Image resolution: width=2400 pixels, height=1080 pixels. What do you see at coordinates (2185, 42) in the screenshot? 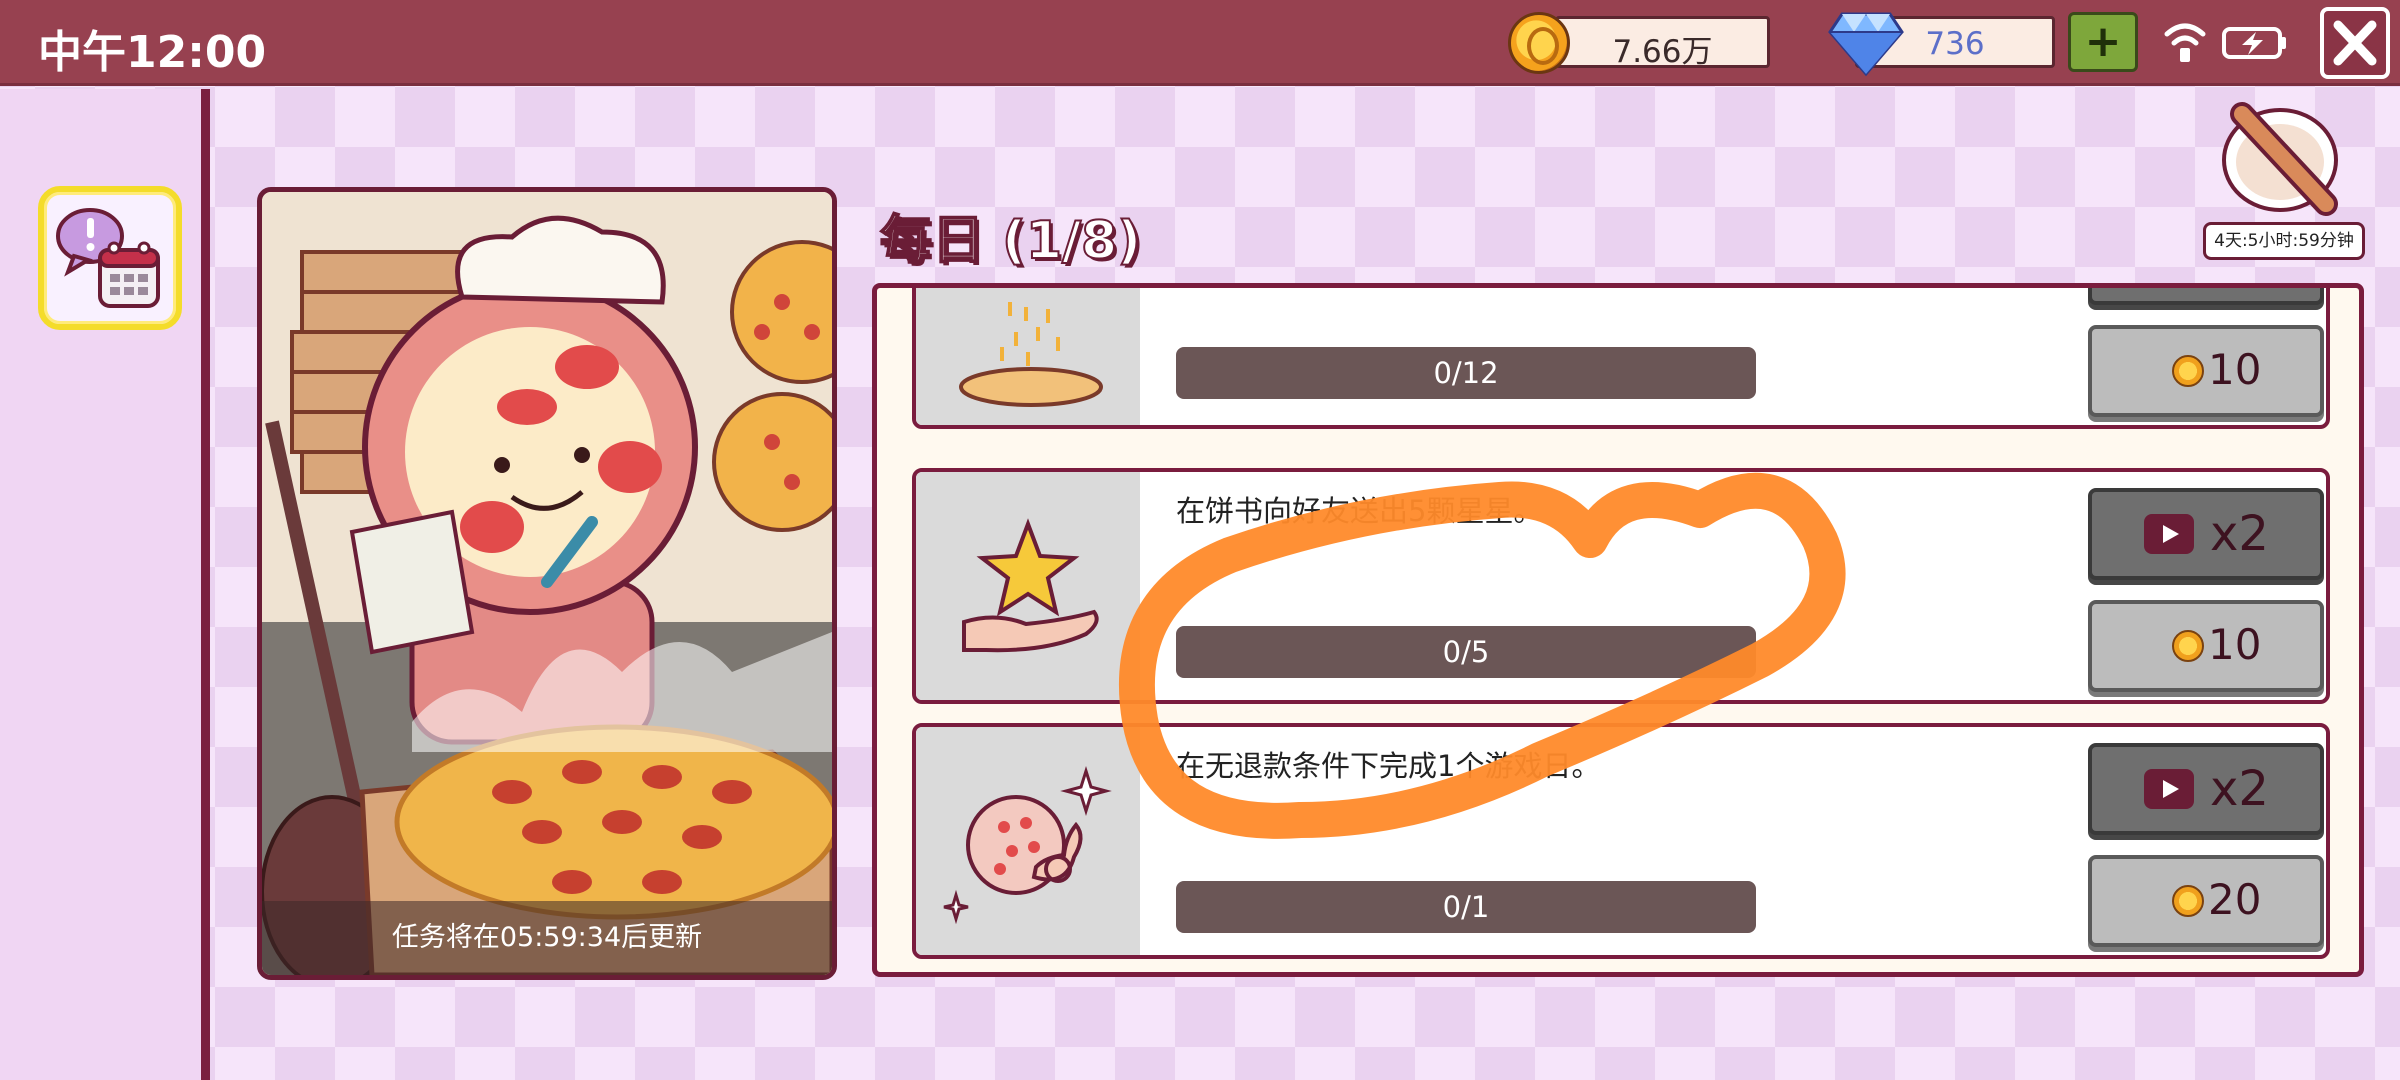
I see `wifi-icon` at bounding box center [2185, 42].